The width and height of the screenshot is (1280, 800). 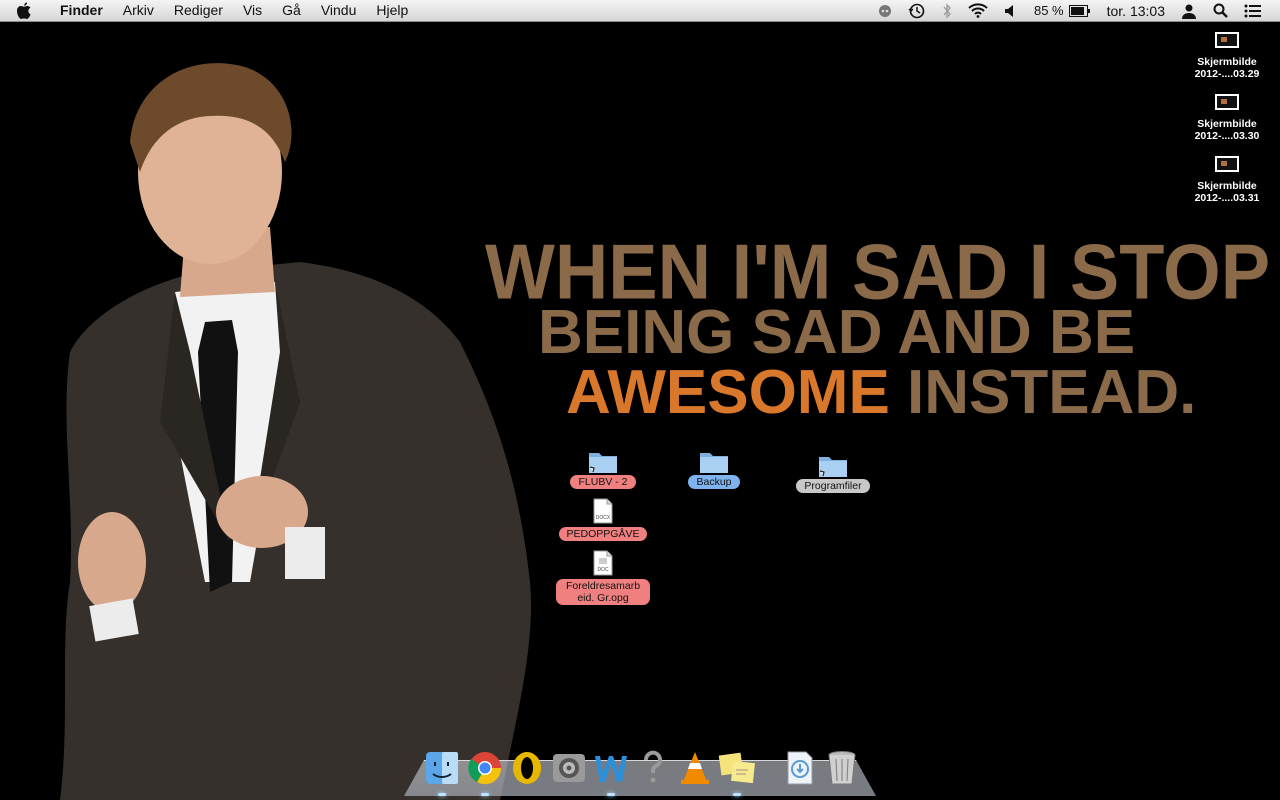 What do you see at coordinates (603, 534) in the screenshot?
I see `file-label: PEDOPPGÅVE` at bounding box center [603, 534].